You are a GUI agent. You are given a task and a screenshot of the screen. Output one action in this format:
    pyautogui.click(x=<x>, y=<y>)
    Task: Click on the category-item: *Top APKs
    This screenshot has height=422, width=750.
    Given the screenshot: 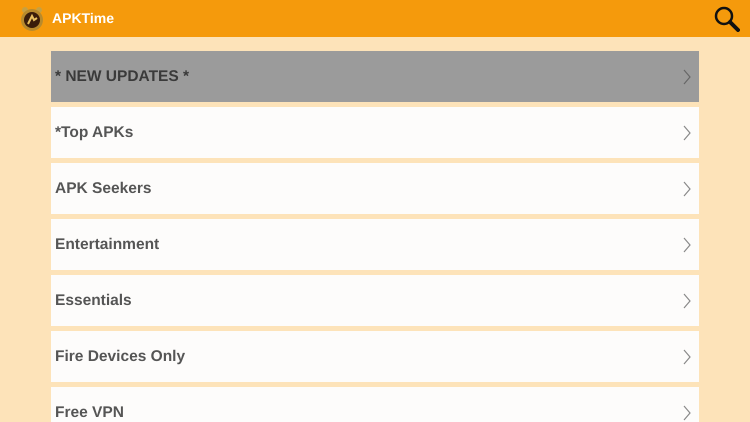 What is the action you would take?
    pyautogui.click(x=375, y=132)
    